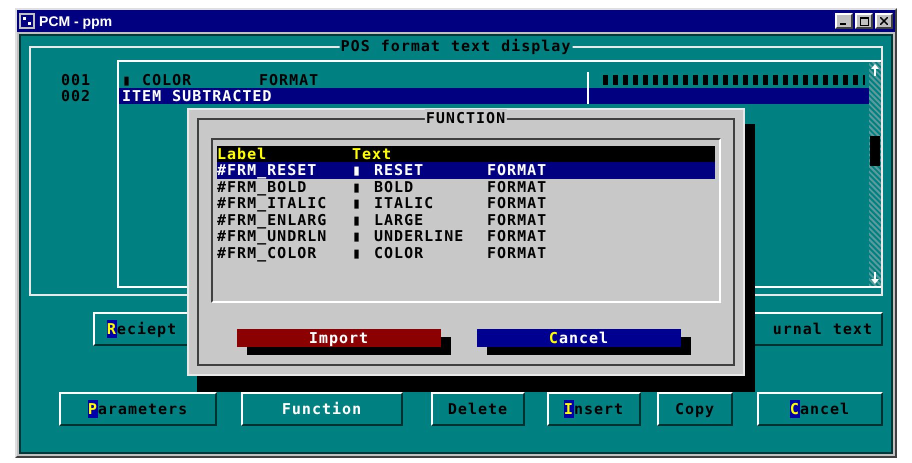 The width and height of the screenshot is (912, 463). Describe the element at coordinates (400, 170) in the screenshot. I see `list-cell-text: RESET` at that location.